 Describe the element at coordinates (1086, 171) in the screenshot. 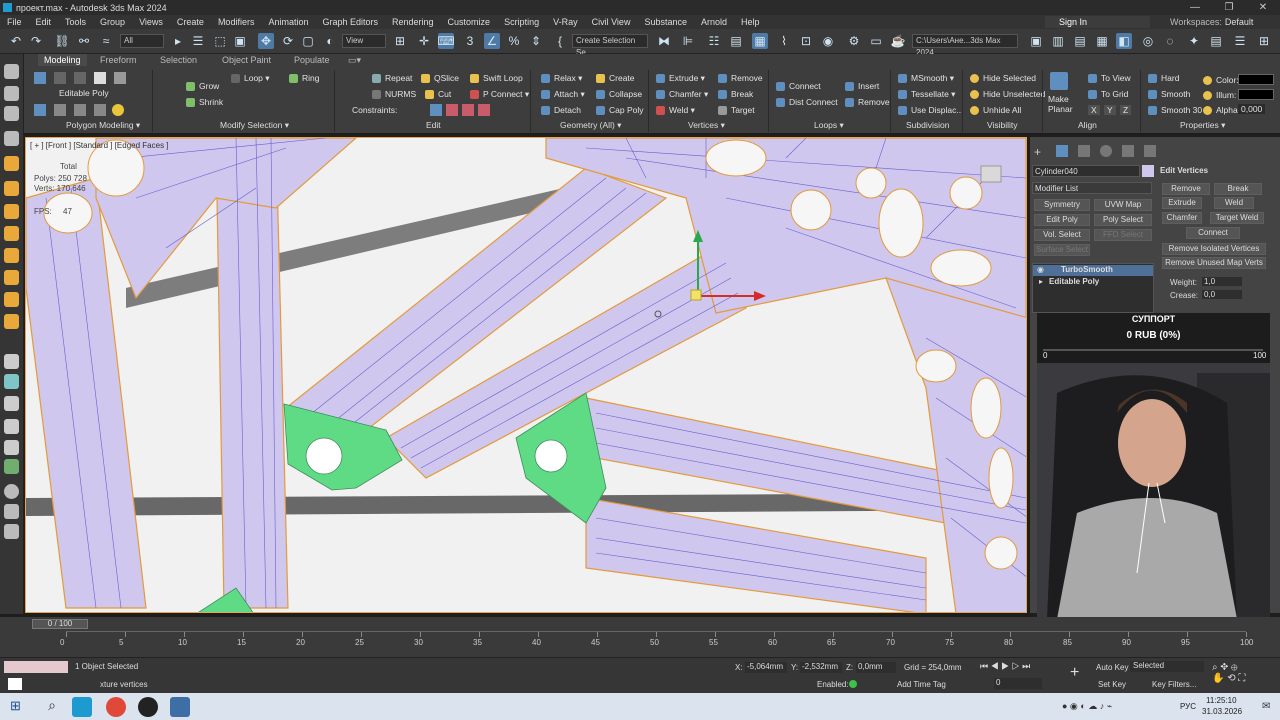

I see `object-name-input: Cylinder040` at that location.